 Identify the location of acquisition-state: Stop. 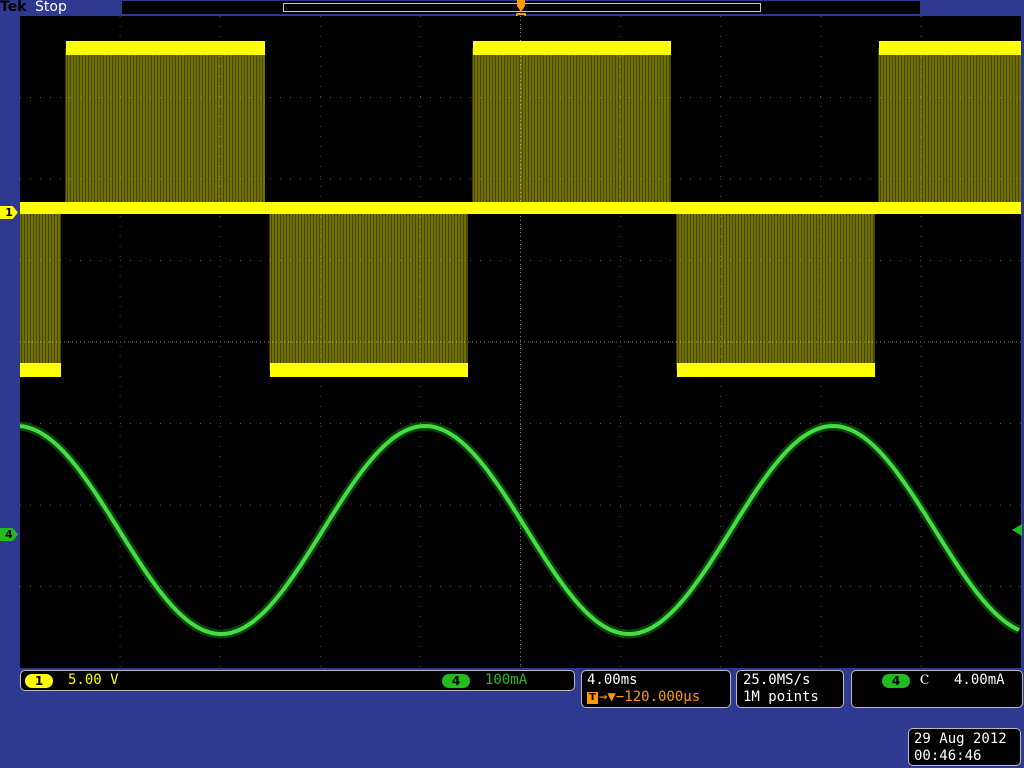
(51, 7).